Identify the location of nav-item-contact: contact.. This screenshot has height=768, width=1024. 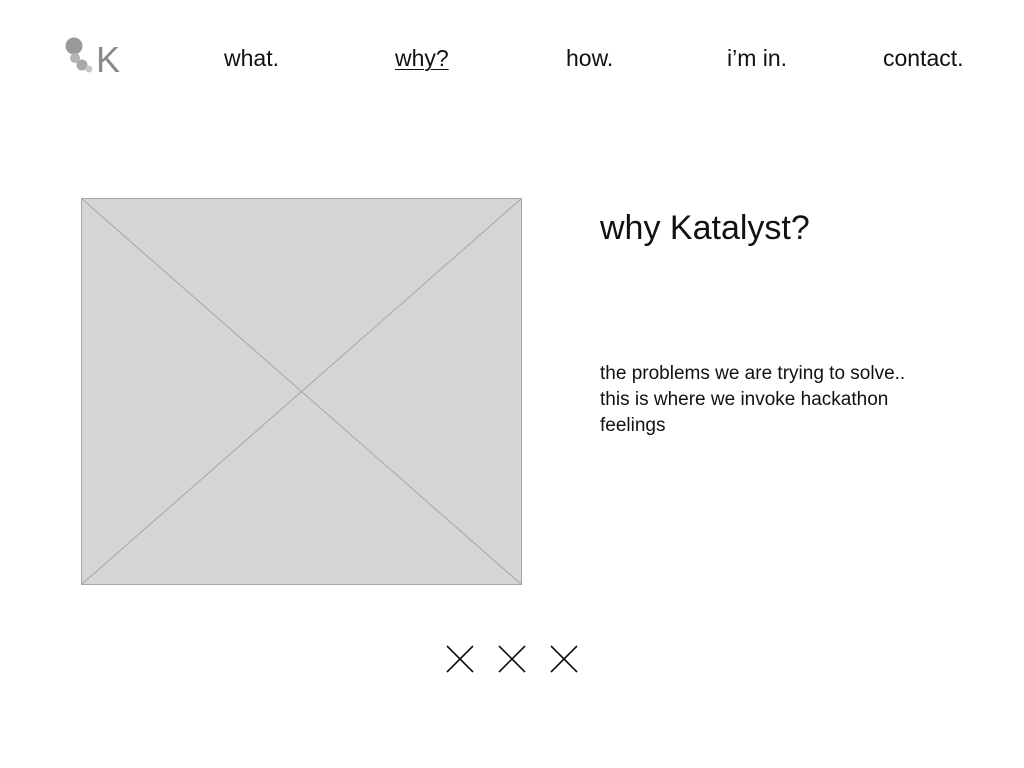
(923, 58).